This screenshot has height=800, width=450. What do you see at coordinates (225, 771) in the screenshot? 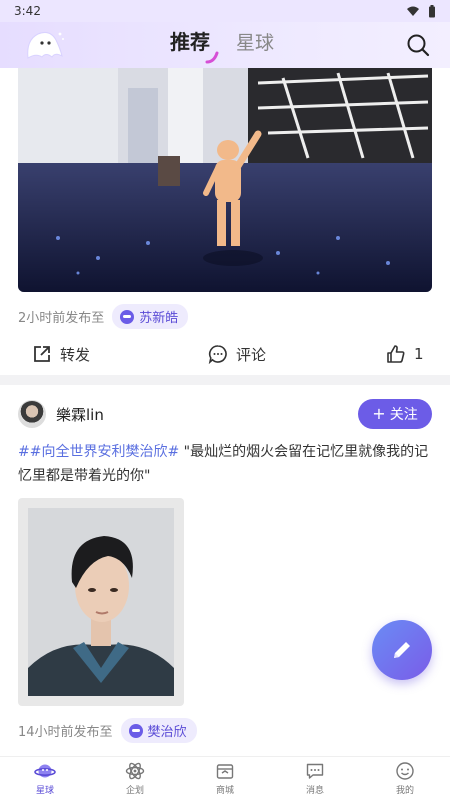
I see `shop-icon` at bounding box center [225, 771].